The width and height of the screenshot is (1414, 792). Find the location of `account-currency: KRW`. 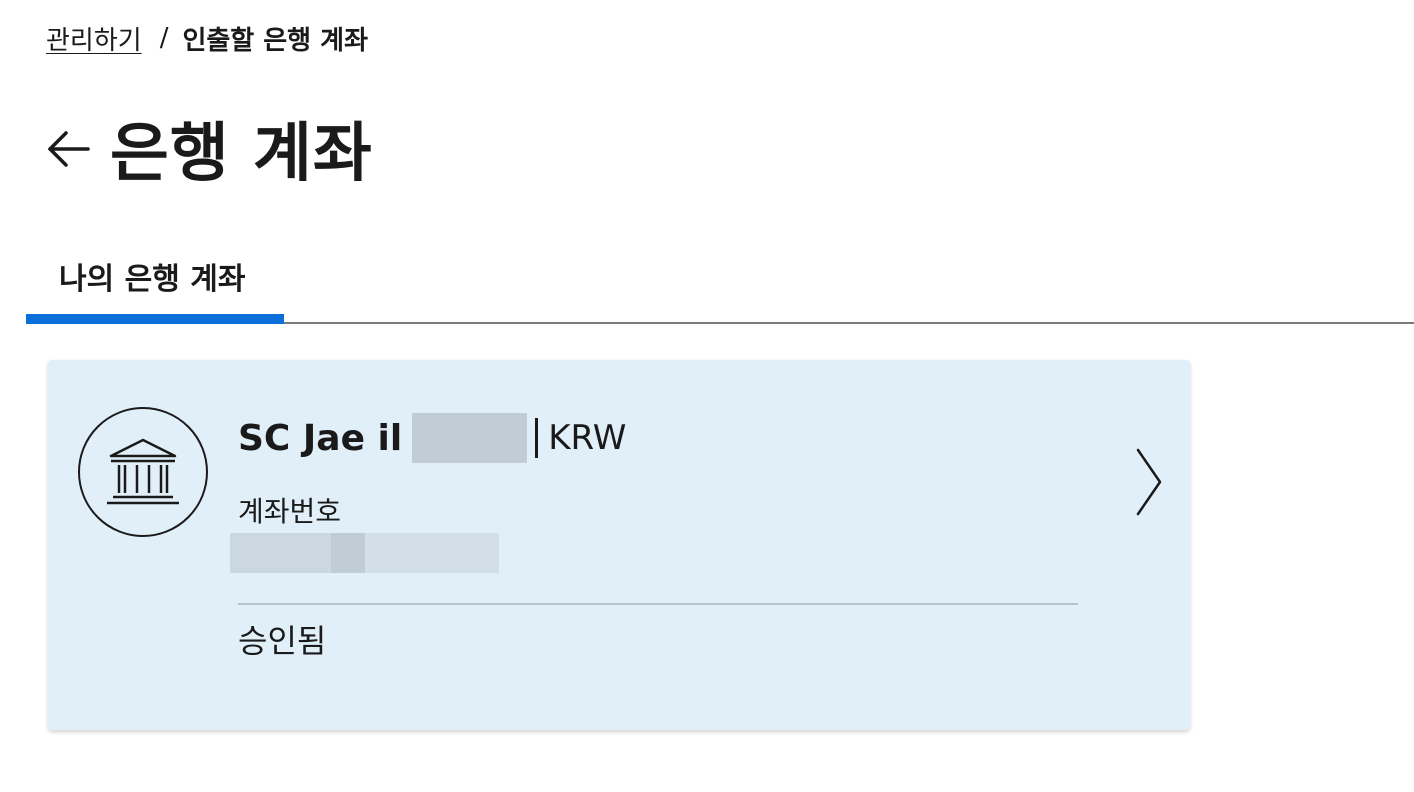

account-currency: KRW is located at coordinates (587, 438).